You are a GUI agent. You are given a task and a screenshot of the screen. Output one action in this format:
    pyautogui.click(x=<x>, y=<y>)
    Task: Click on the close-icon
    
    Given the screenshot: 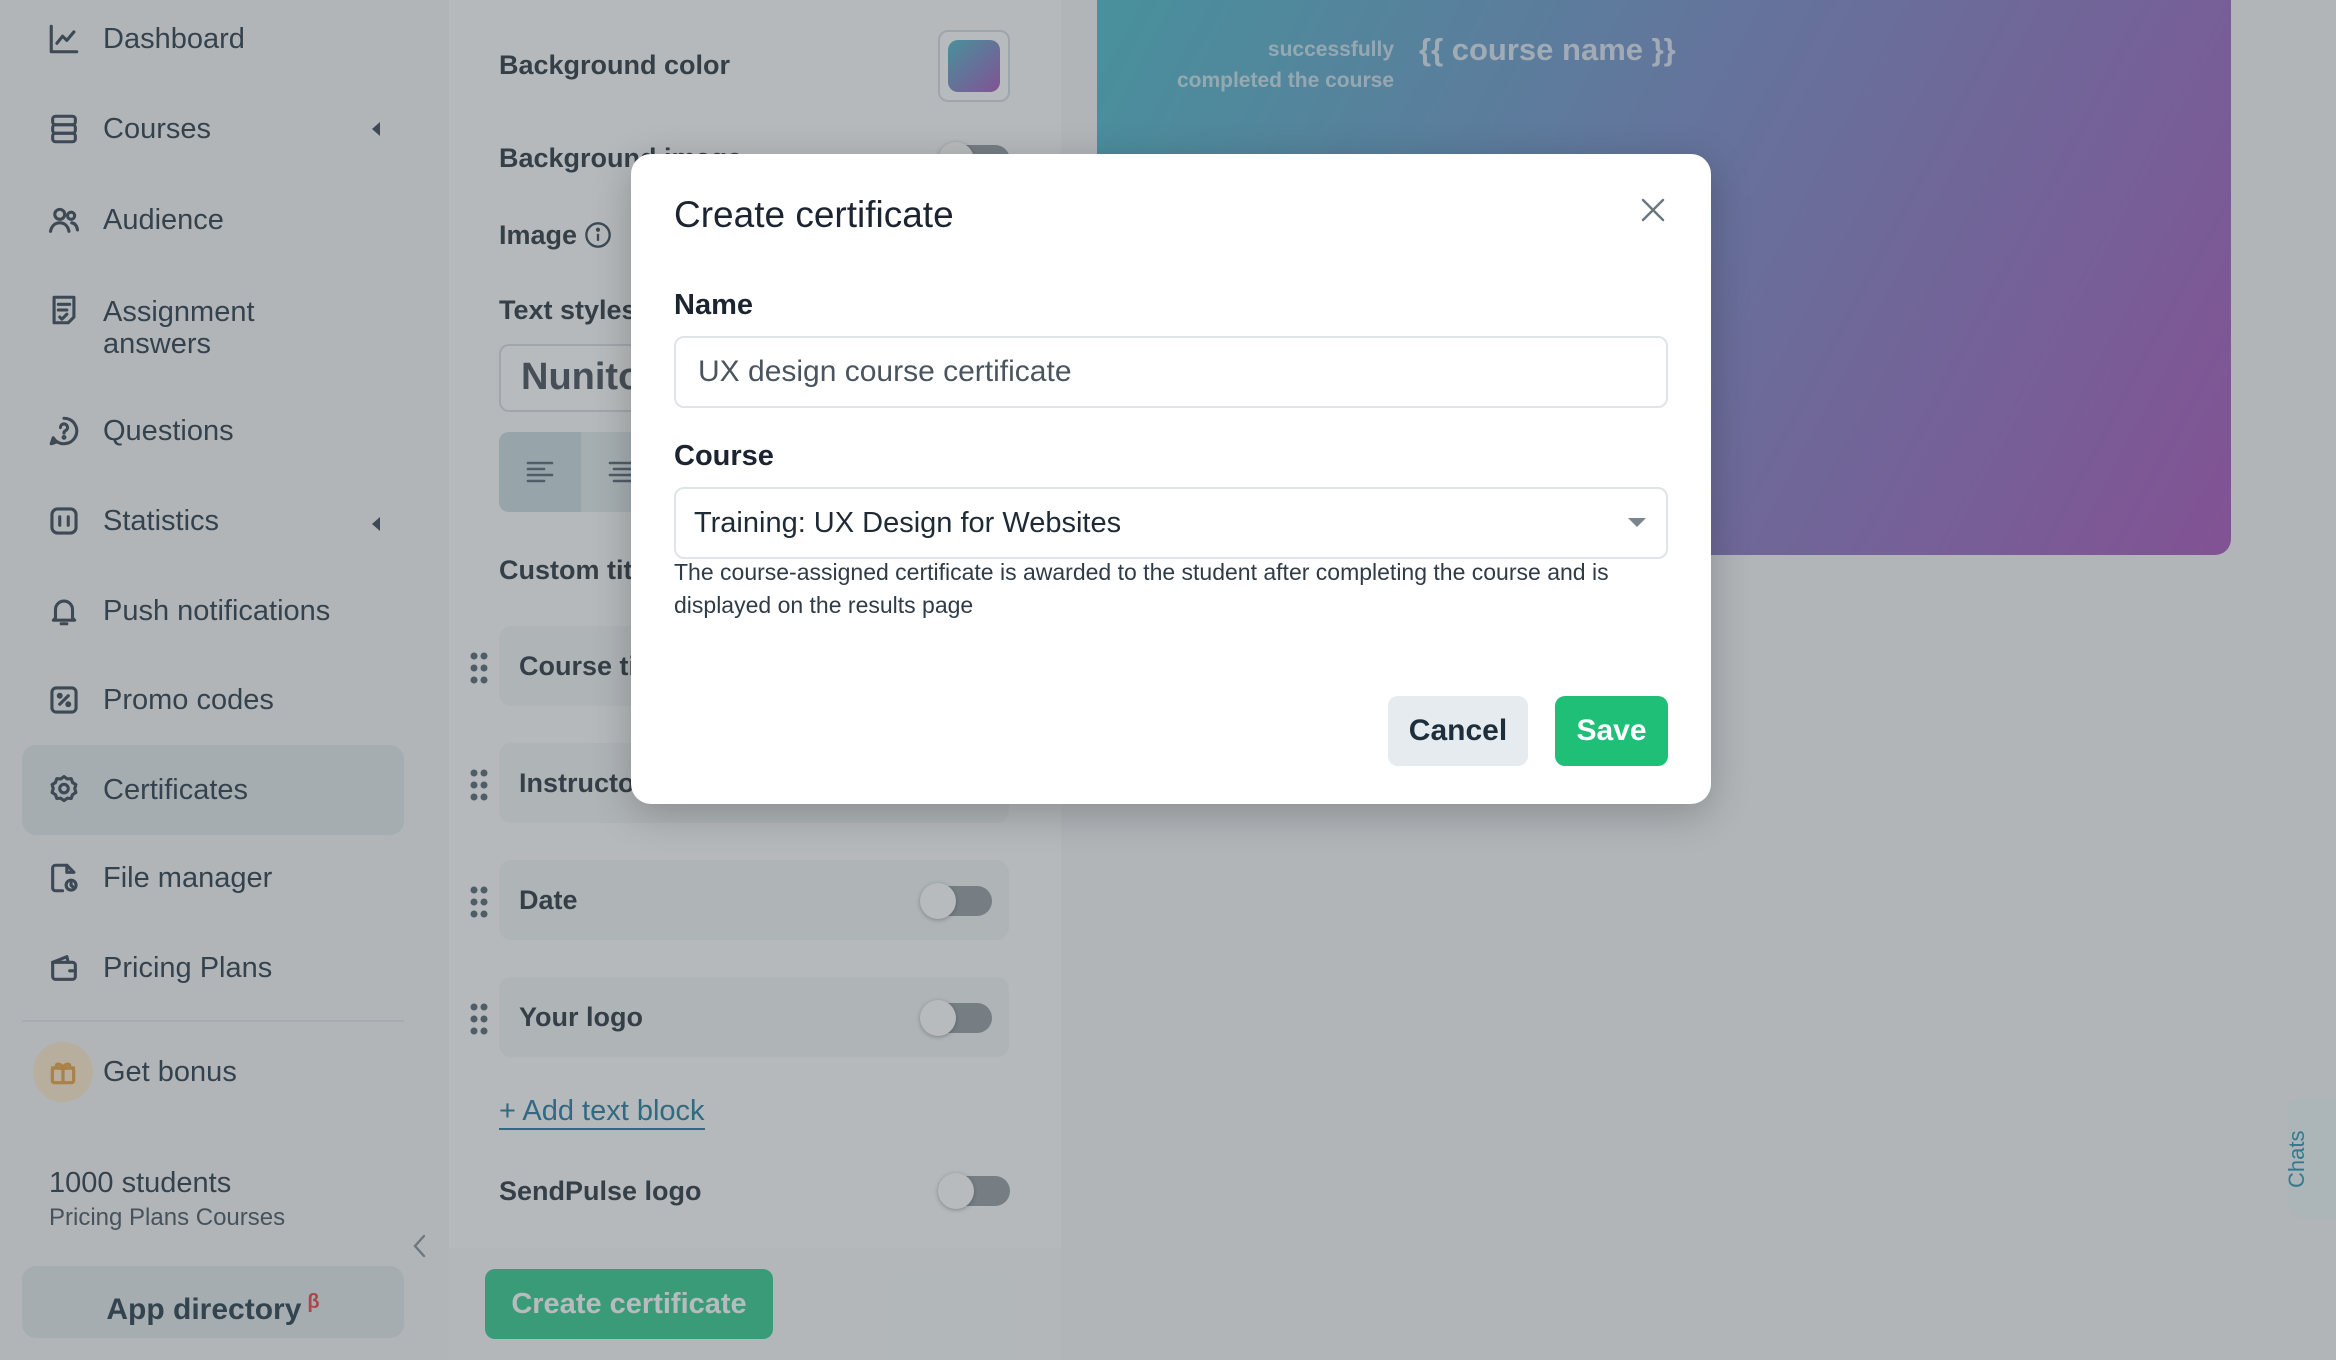 What is the action you would take?
    pyautogui.click(x=1653, y=210)
    